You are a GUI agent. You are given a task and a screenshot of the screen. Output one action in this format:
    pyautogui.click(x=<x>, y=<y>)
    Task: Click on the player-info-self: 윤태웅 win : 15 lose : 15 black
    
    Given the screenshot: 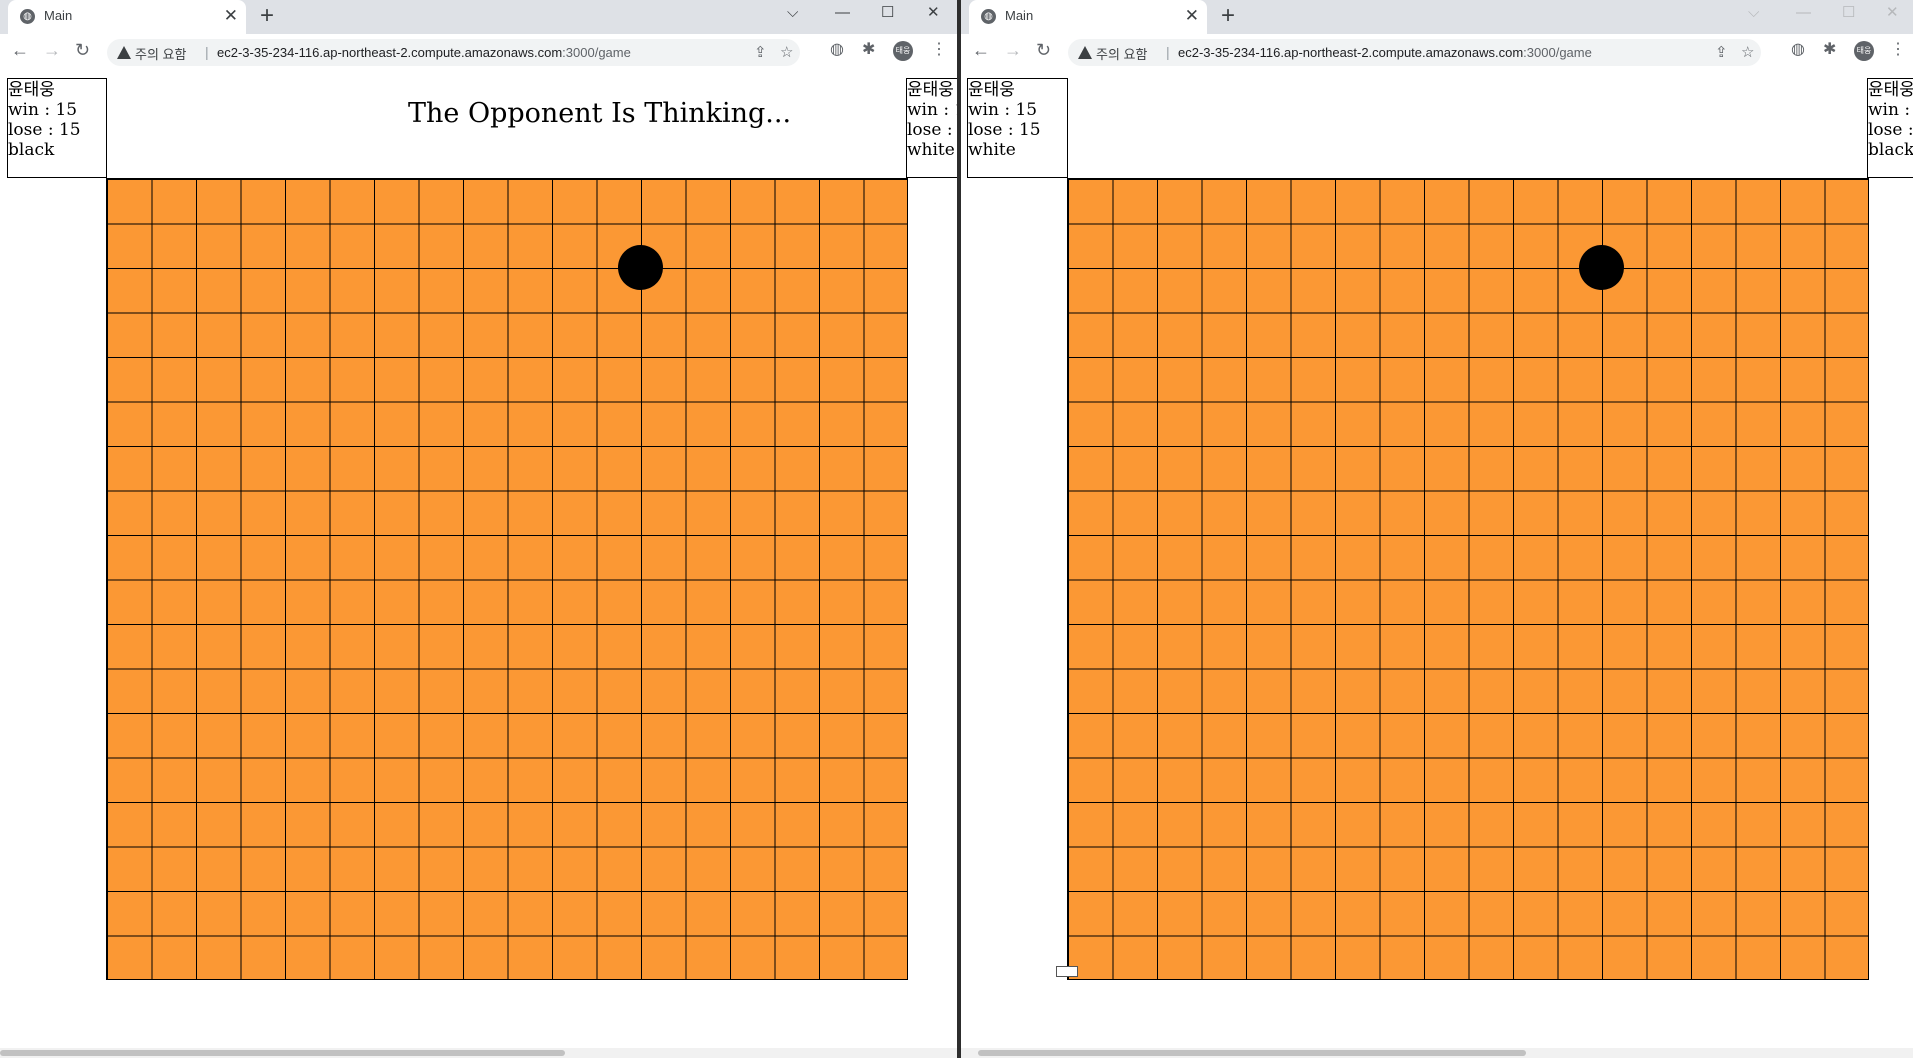 What is the action you would take?
    pyautogui.click(x=57, y=128)
    